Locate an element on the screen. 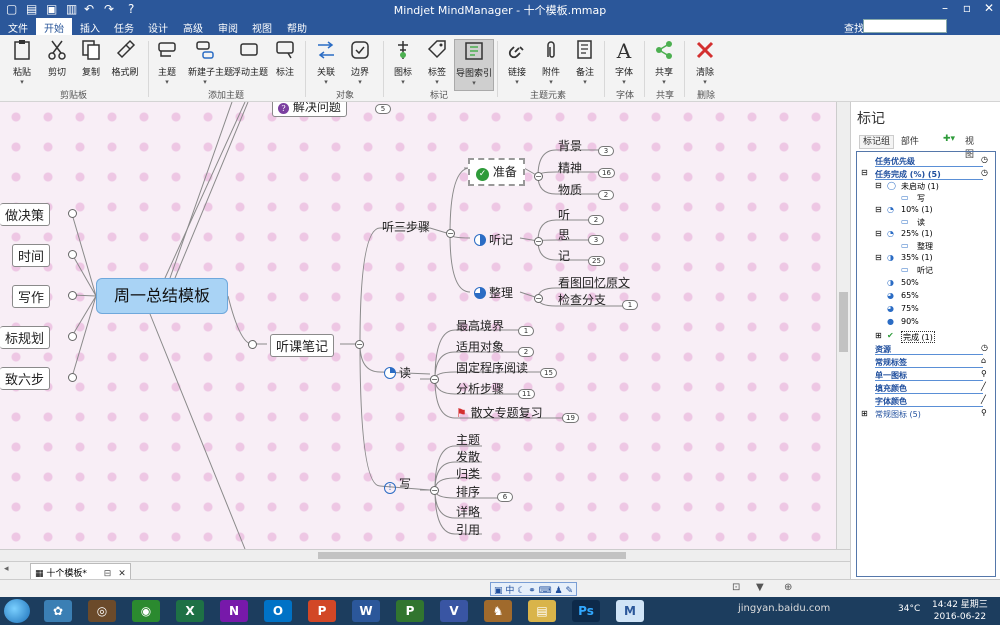  map-node-reading-procedure: 固定程序阅读 is located at coordinates (492, 367).